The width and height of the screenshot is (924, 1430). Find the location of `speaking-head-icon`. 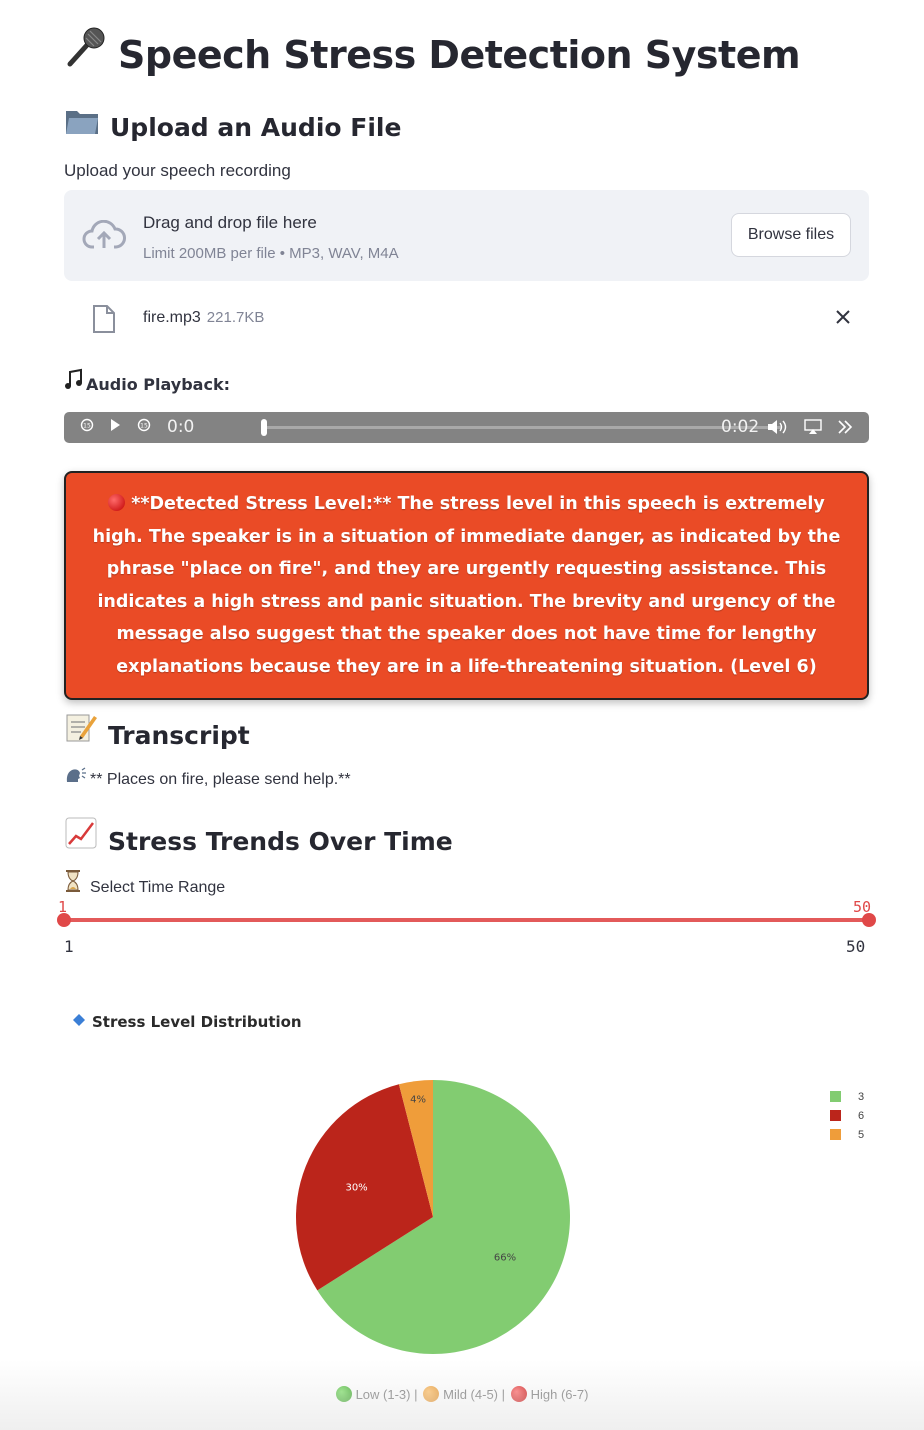

speaking-head-icon is located at coordinates (77, 776).